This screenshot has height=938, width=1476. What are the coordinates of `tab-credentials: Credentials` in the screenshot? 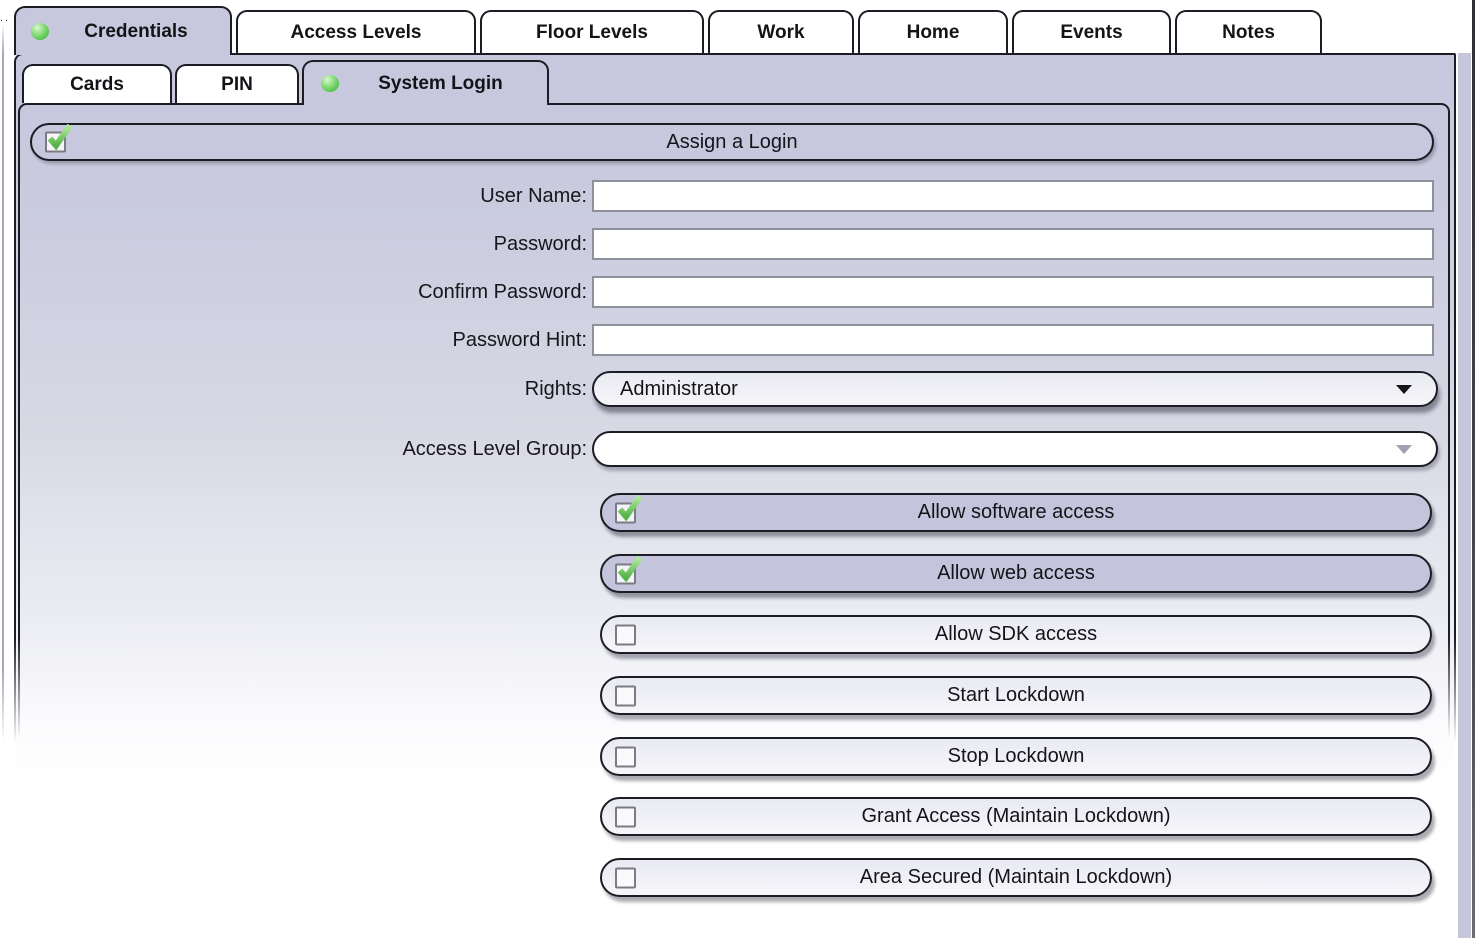 It's located at (123, 30).